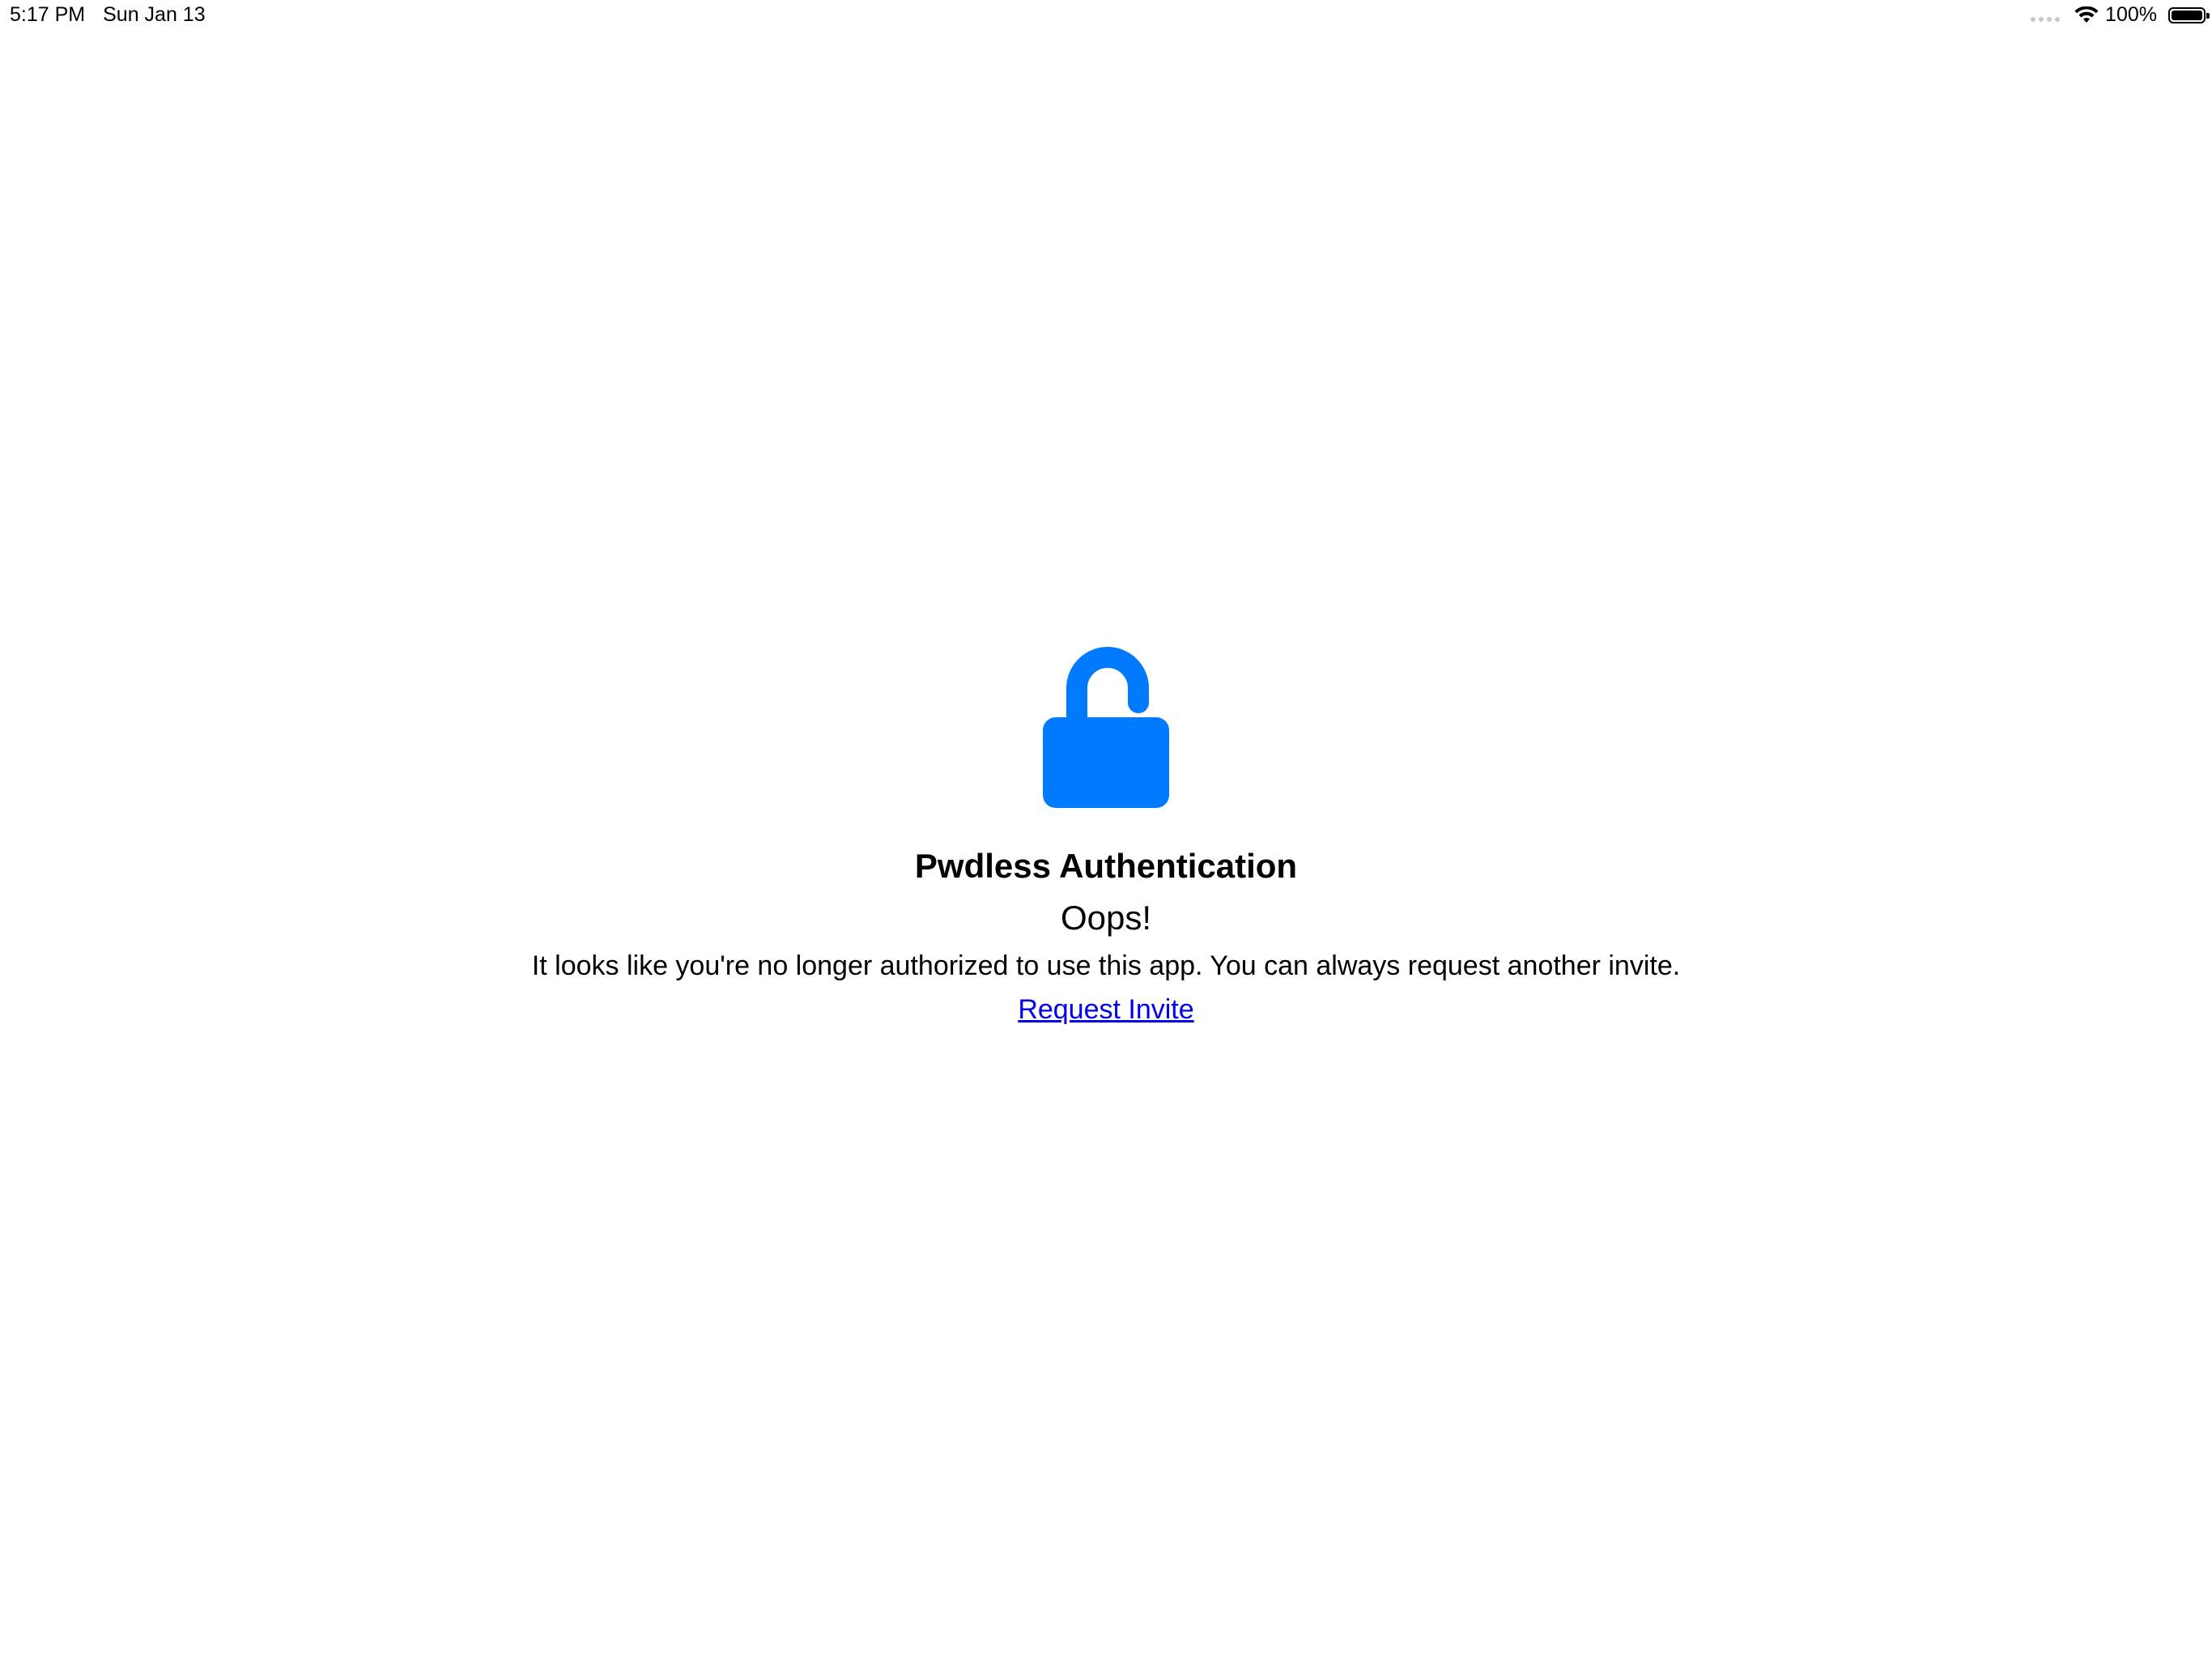 The width and height of the screenshot is (2212, 1658). I want to click on status-date: Sun Jan 13, so click(155, 14).